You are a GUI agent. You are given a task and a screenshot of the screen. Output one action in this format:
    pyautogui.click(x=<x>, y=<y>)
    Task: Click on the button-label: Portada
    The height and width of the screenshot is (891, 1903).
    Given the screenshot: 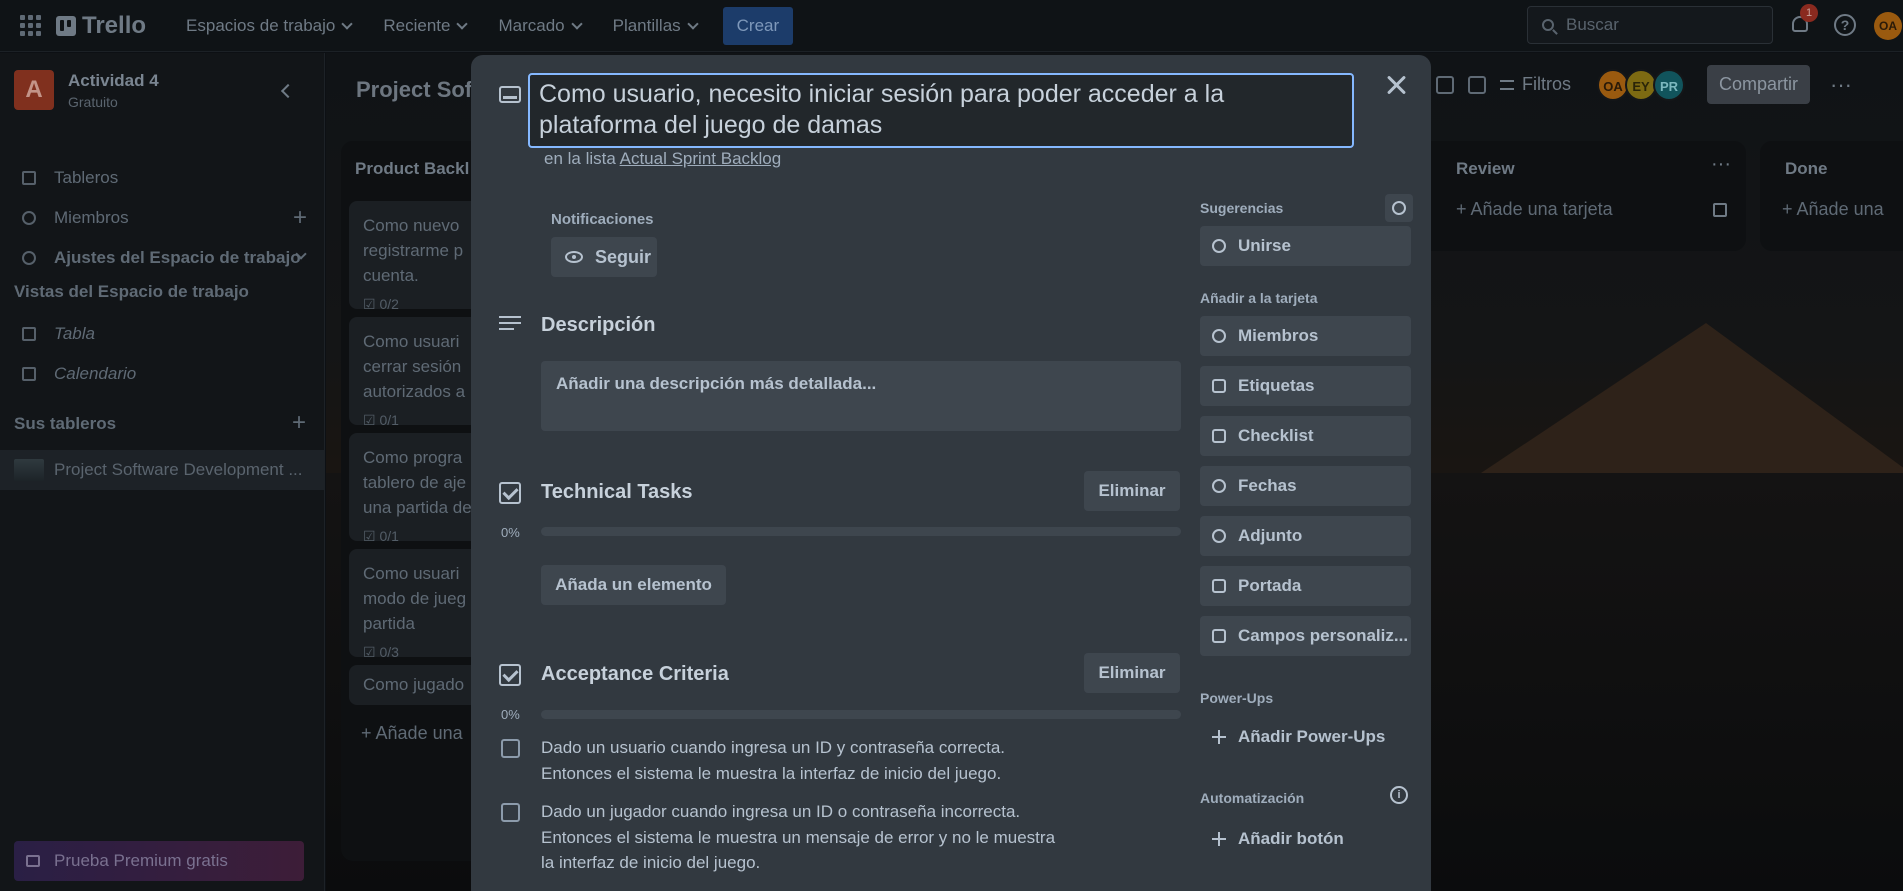 What is the action you would take?
    pyautogui.click(x=1270, y=585)
    